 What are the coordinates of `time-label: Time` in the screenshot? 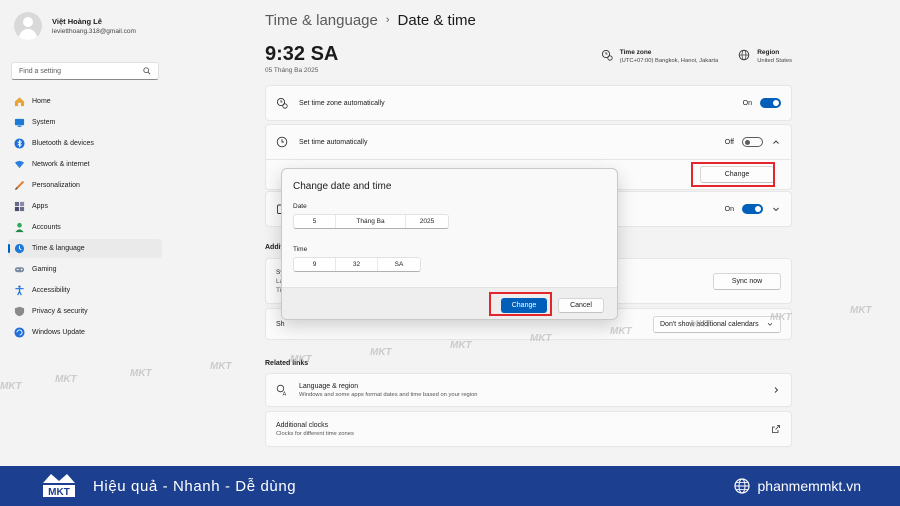 It's located at (300, 249).